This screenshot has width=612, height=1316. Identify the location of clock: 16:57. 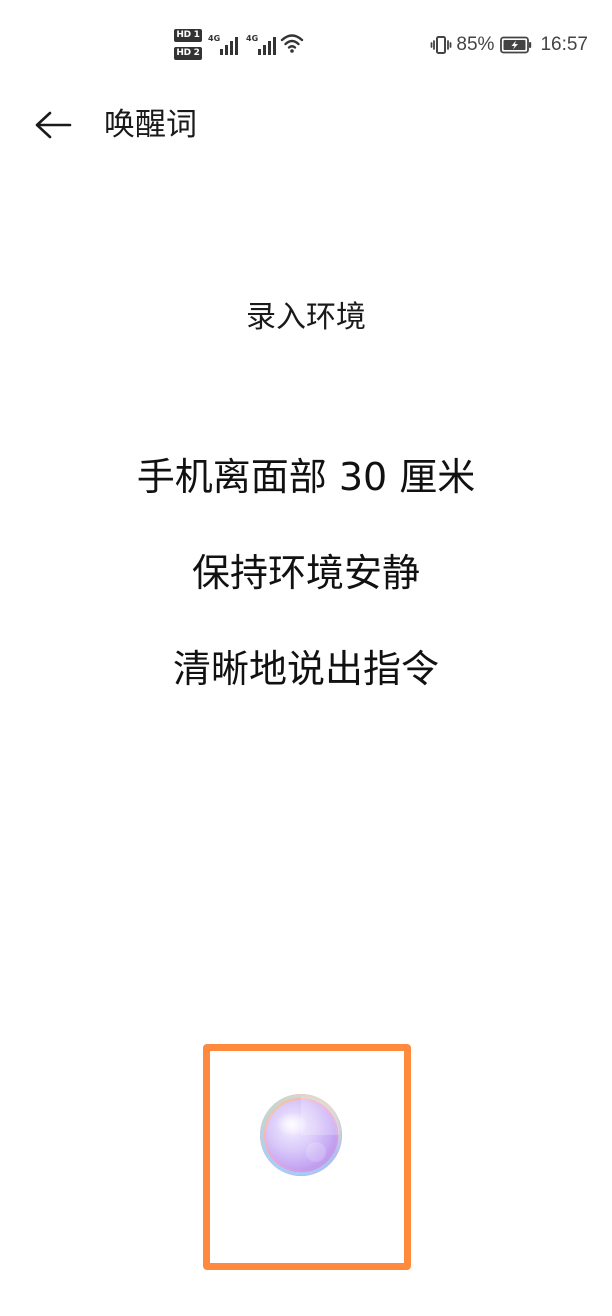
(564, 44).